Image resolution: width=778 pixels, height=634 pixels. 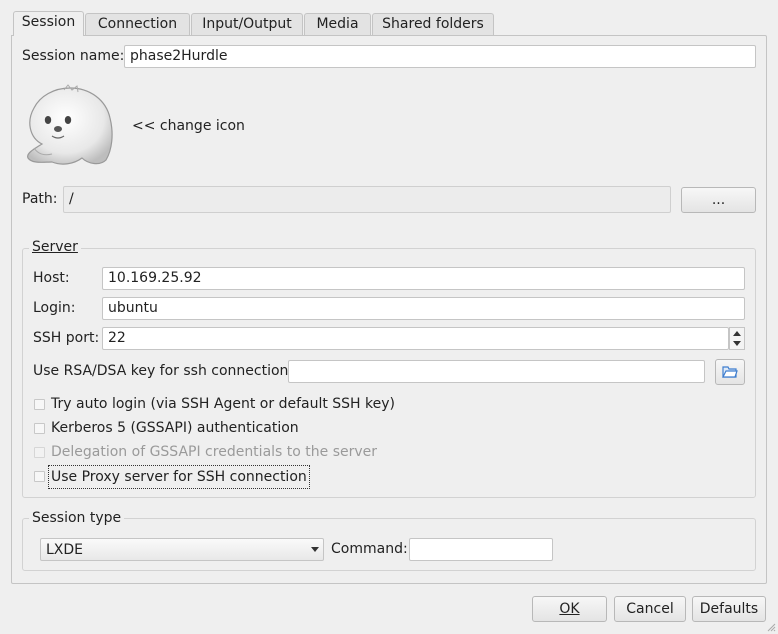 I want to click on proxy-checkbox, so click(x=39, y=476).